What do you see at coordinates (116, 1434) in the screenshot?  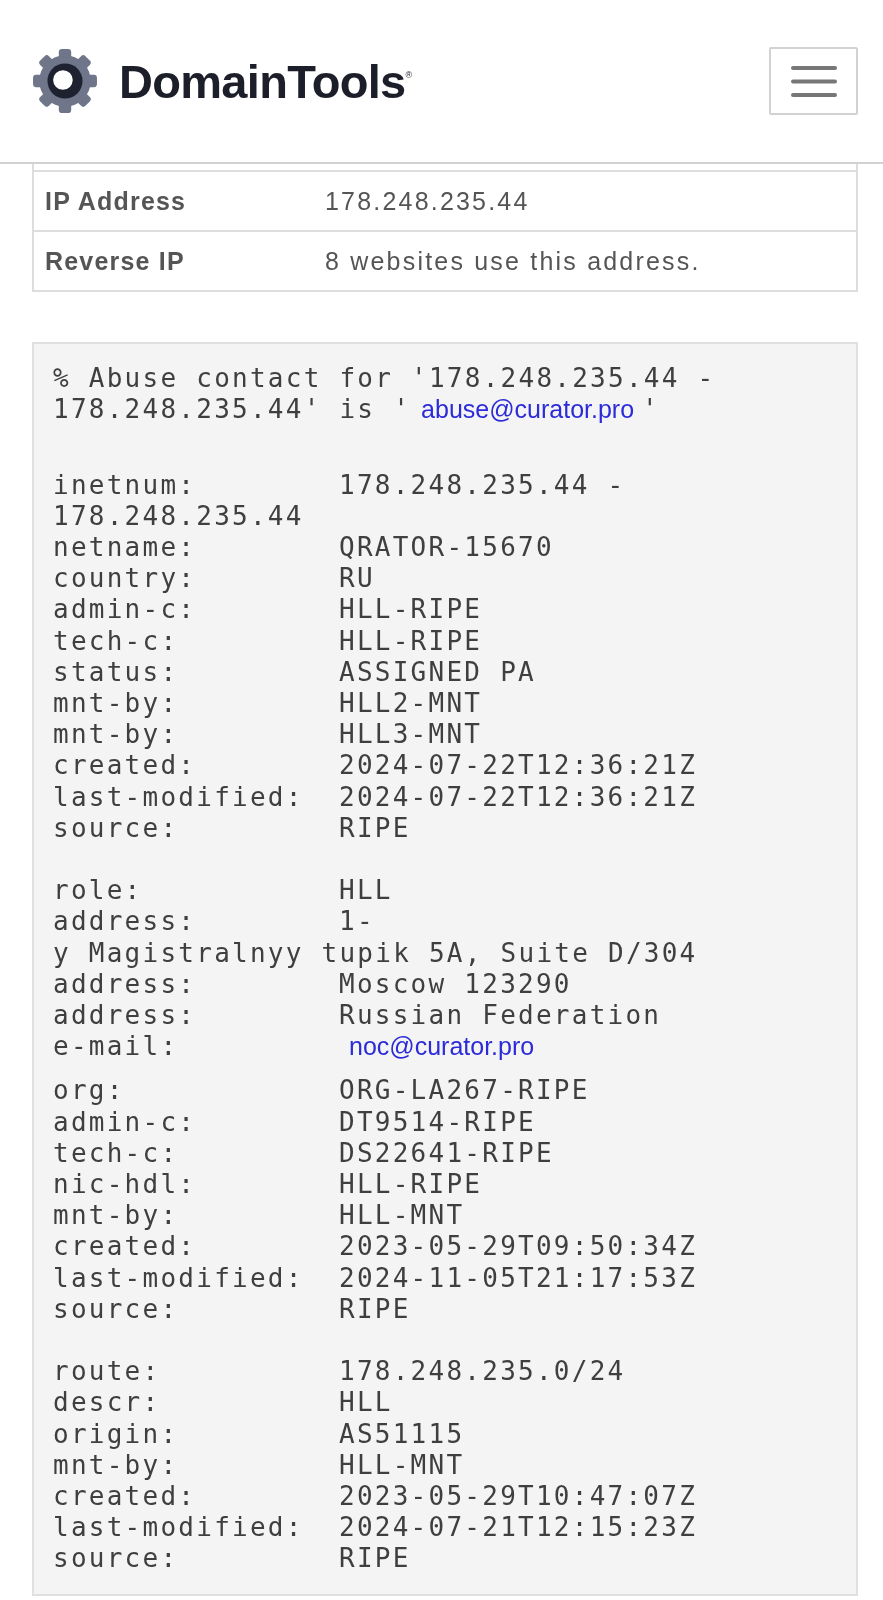 I see `field-name: origin:` at bounding box center [116, 1434].